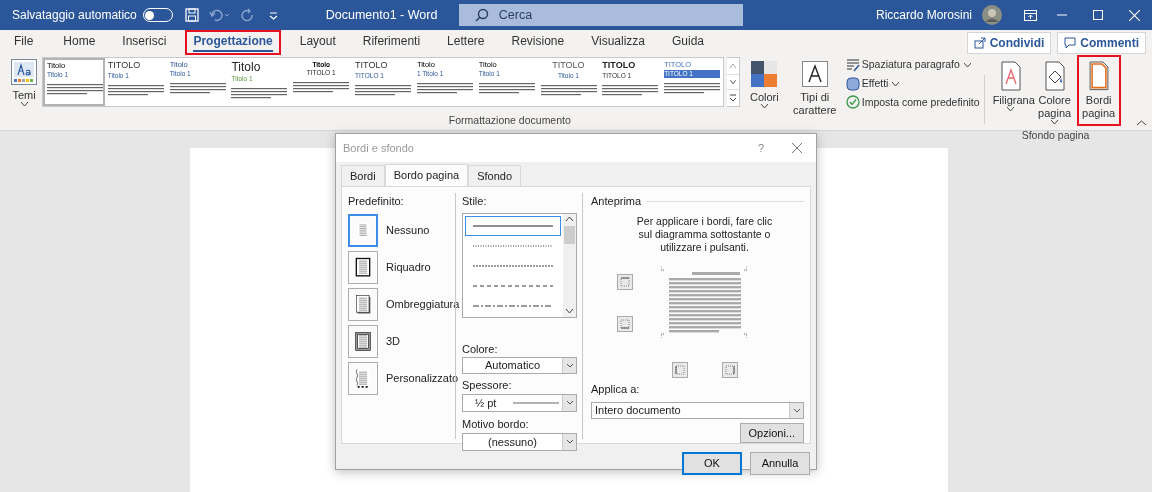 The image size is (1152, 492). What do you see at coordinates (363, 175) in the screenshot?
I see `dialog-tab: Bordi` at bounding box center [363, 175].